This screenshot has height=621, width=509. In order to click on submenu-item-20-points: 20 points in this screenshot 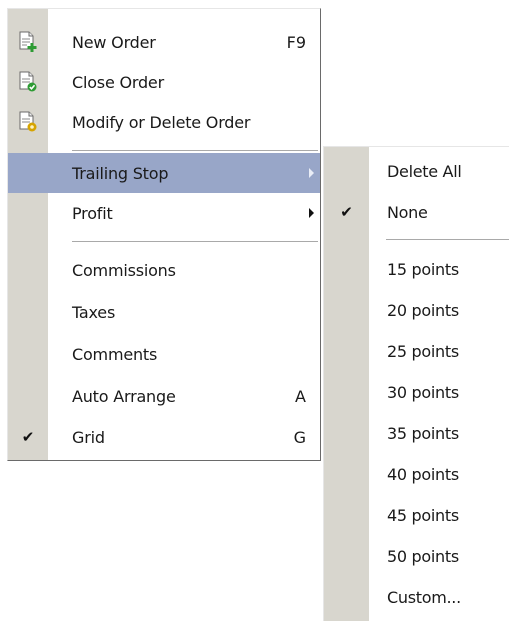, I will do `click(416, 310)`.